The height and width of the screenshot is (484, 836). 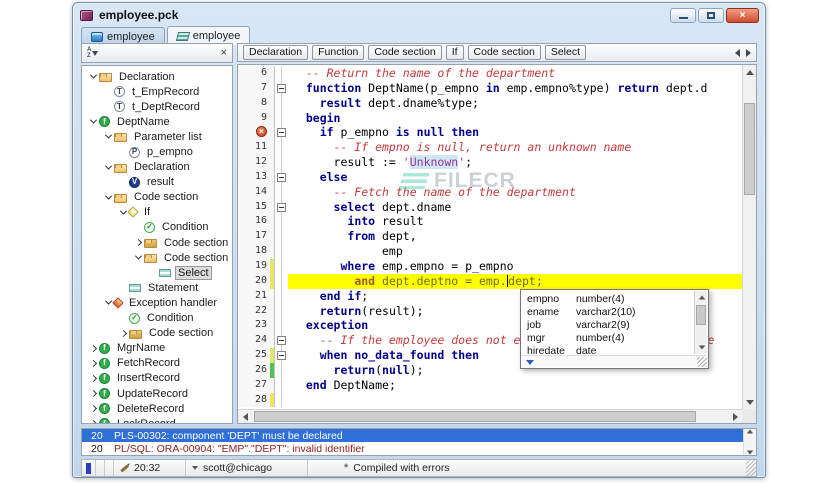 I want to click on editor-horizontal-scrollbar, so click(x=490, y=416).